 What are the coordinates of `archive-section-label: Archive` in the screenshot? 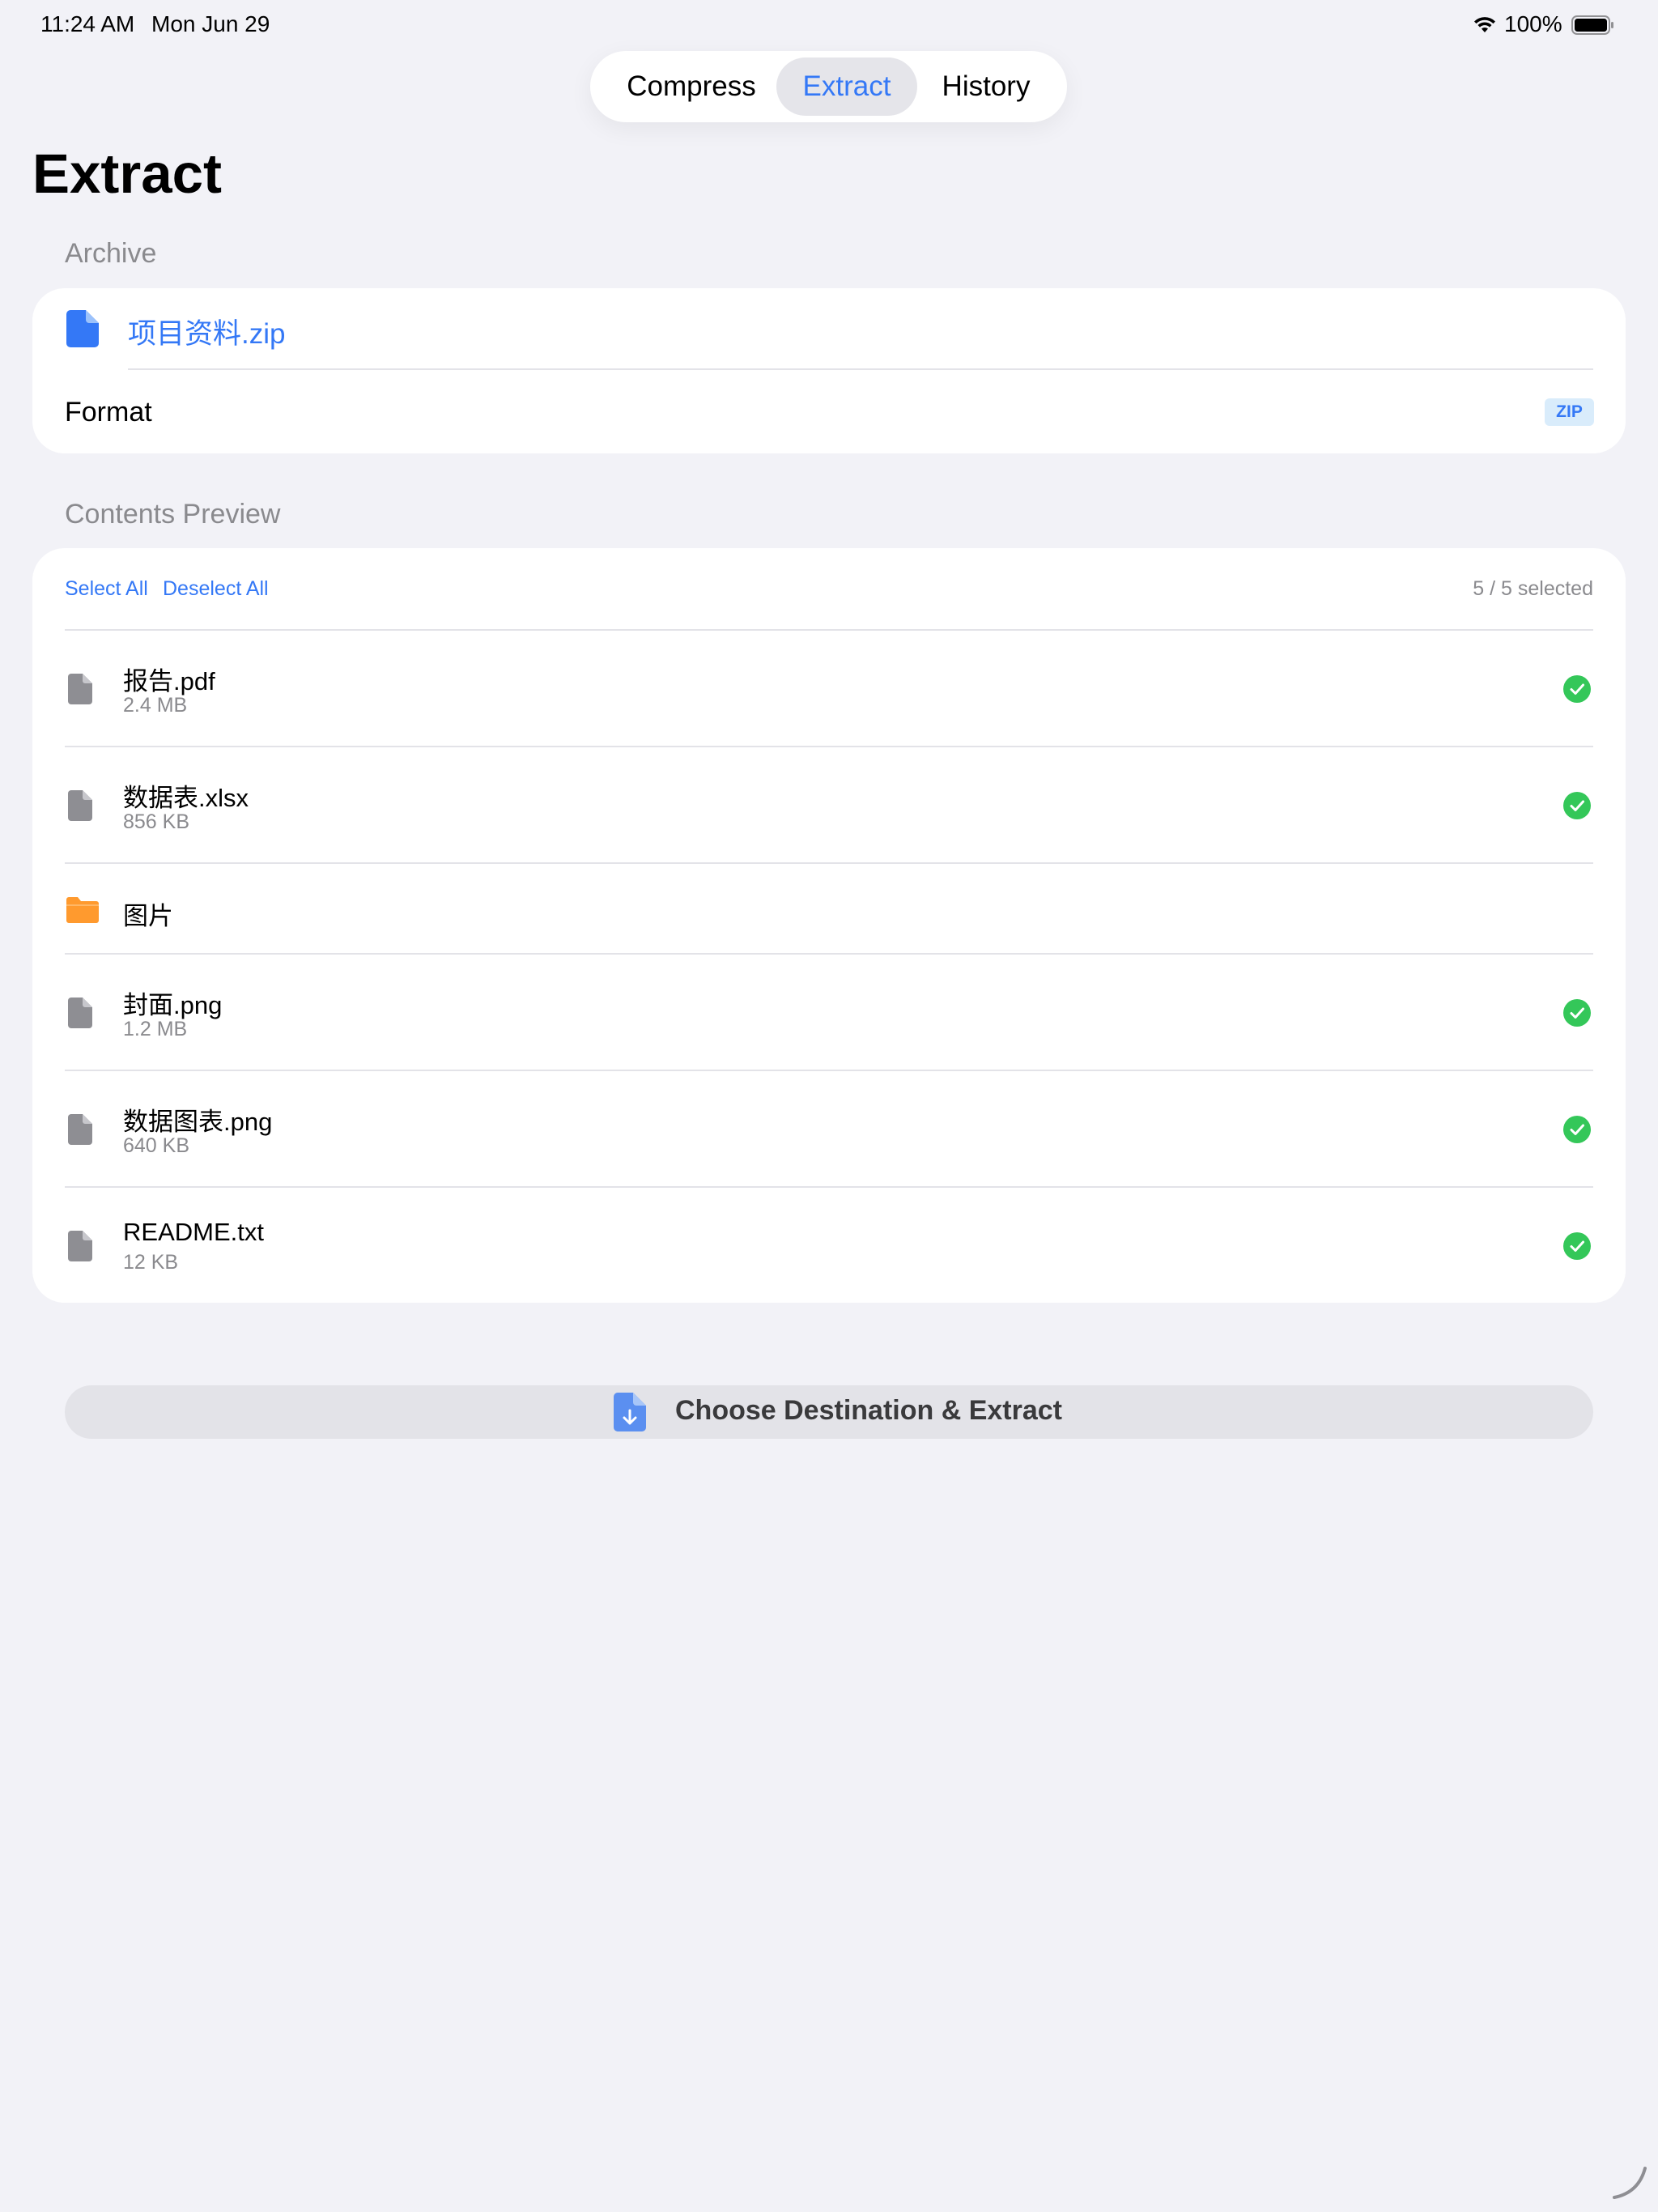 It's located at (111, 254).